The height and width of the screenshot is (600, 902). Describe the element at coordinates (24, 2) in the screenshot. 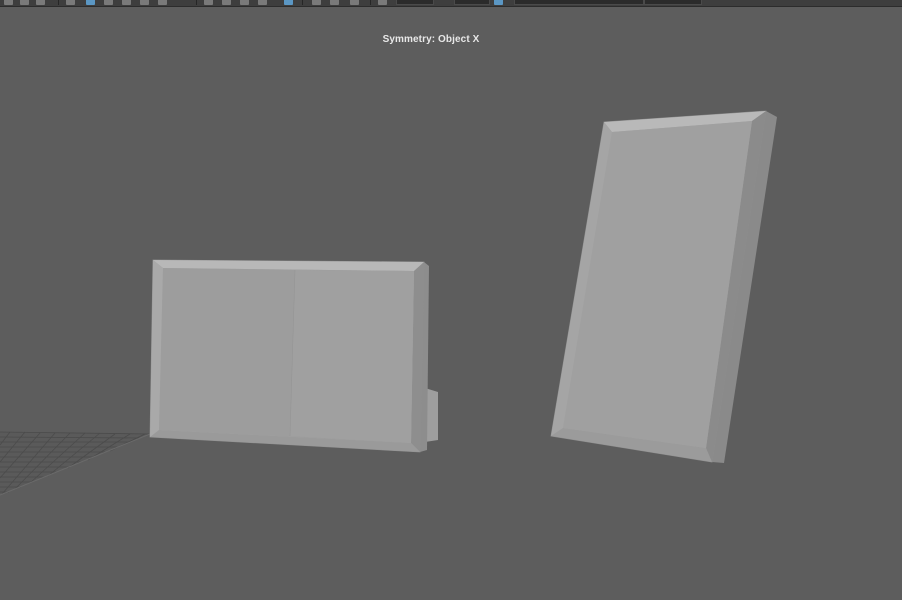

I see `lasso-tool-icon` at that location.